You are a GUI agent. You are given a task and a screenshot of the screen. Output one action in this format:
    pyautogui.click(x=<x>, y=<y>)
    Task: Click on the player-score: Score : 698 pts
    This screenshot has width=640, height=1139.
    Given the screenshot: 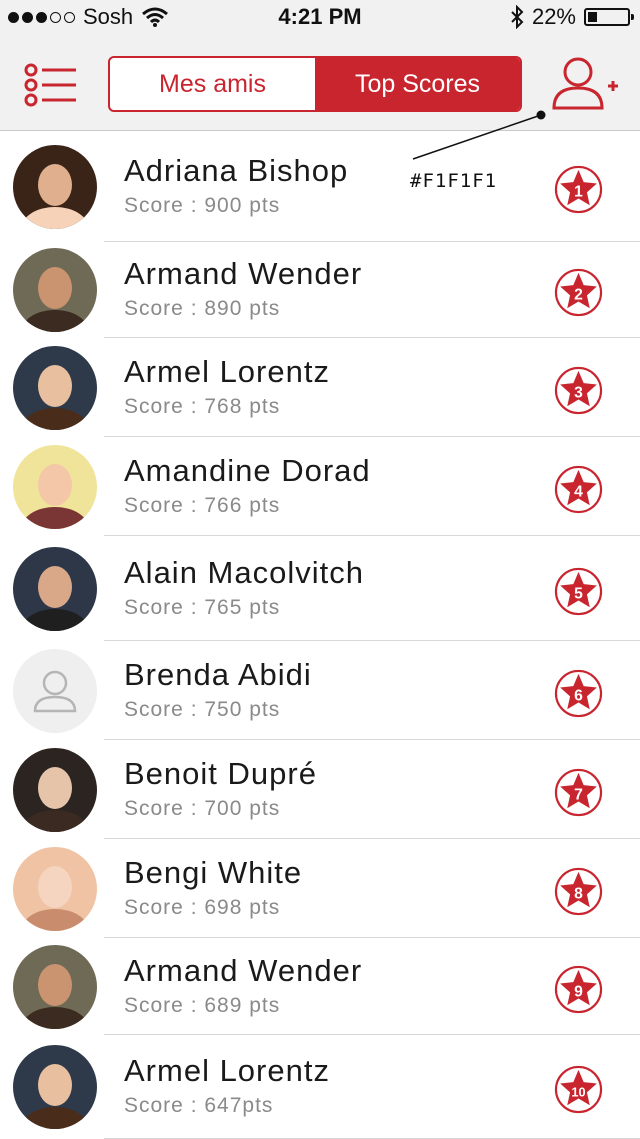 What is the action you would take?
    pyautogui.click(x=202, y=907)
    